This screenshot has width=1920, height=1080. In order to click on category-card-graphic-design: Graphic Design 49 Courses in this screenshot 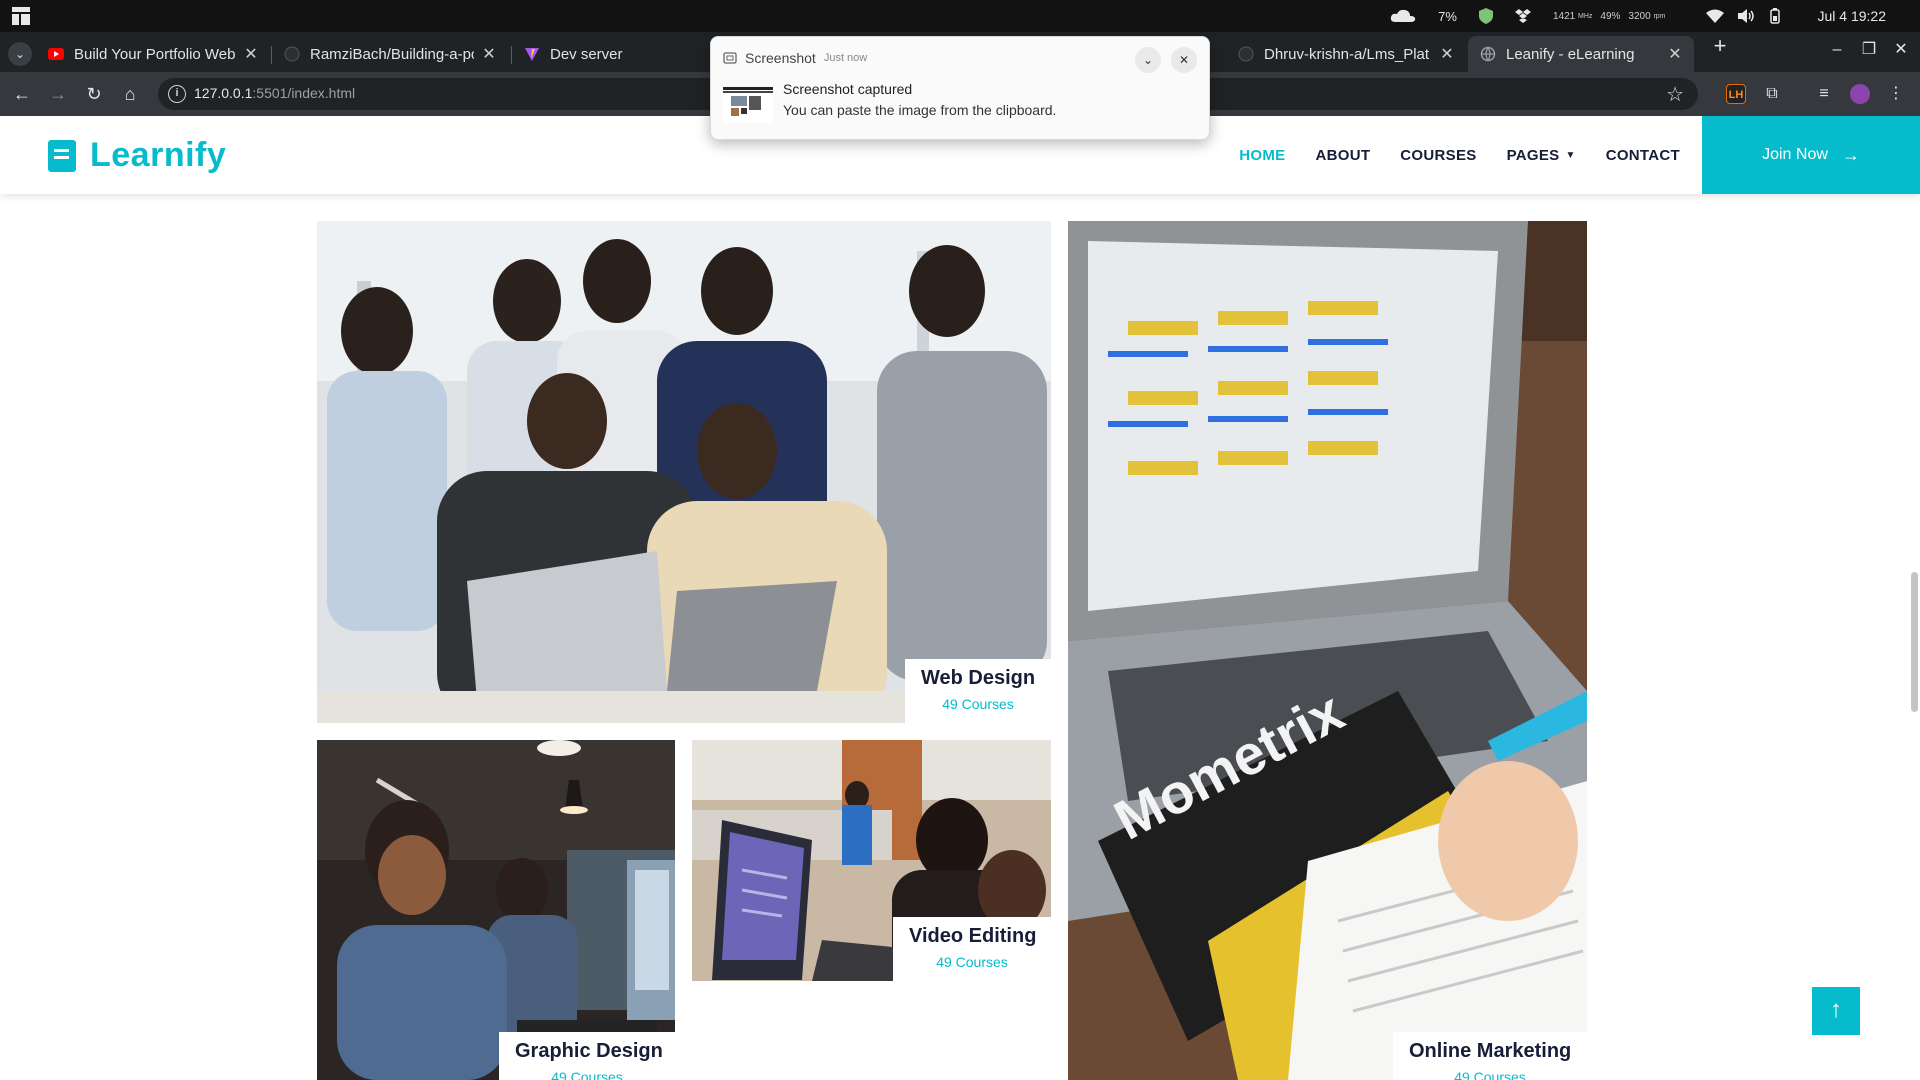, I will do `click(496, 910)`.